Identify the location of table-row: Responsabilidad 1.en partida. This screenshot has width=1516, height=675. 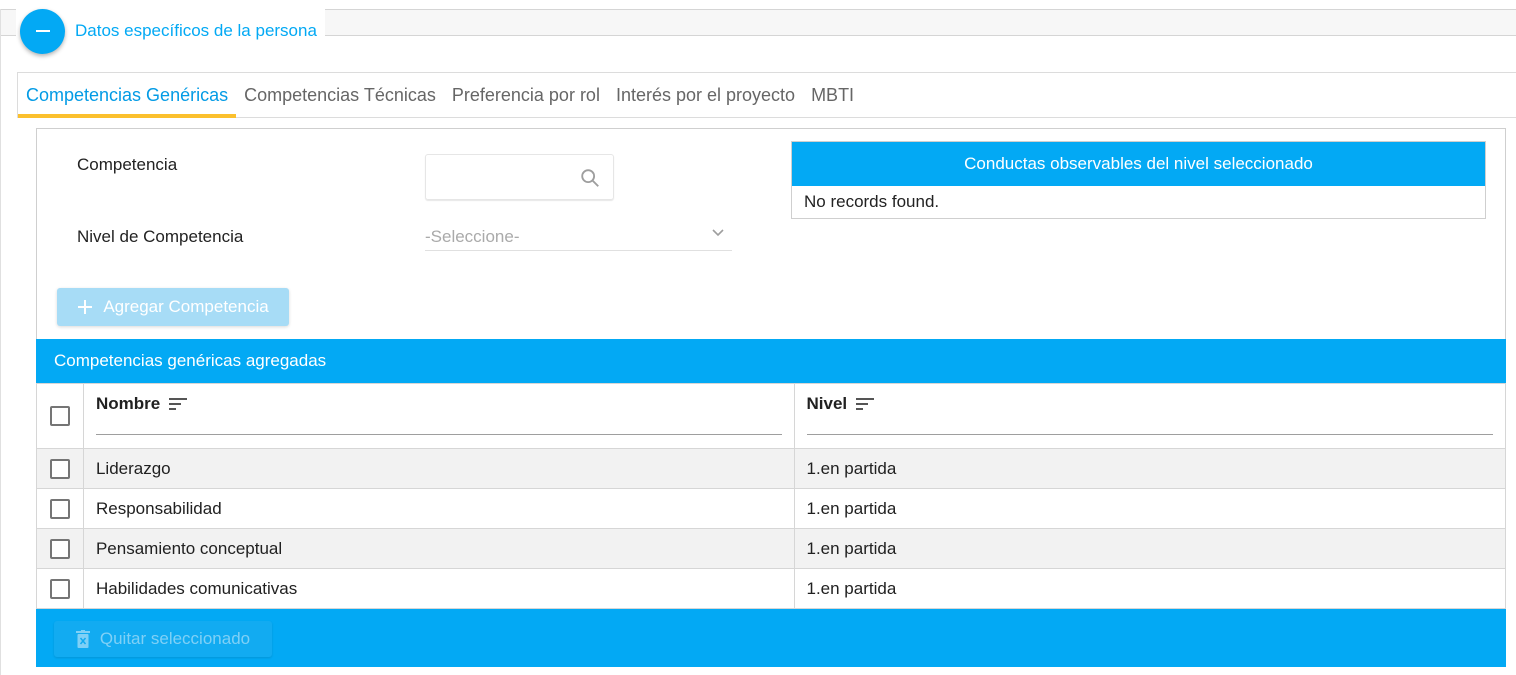
(771, 508).